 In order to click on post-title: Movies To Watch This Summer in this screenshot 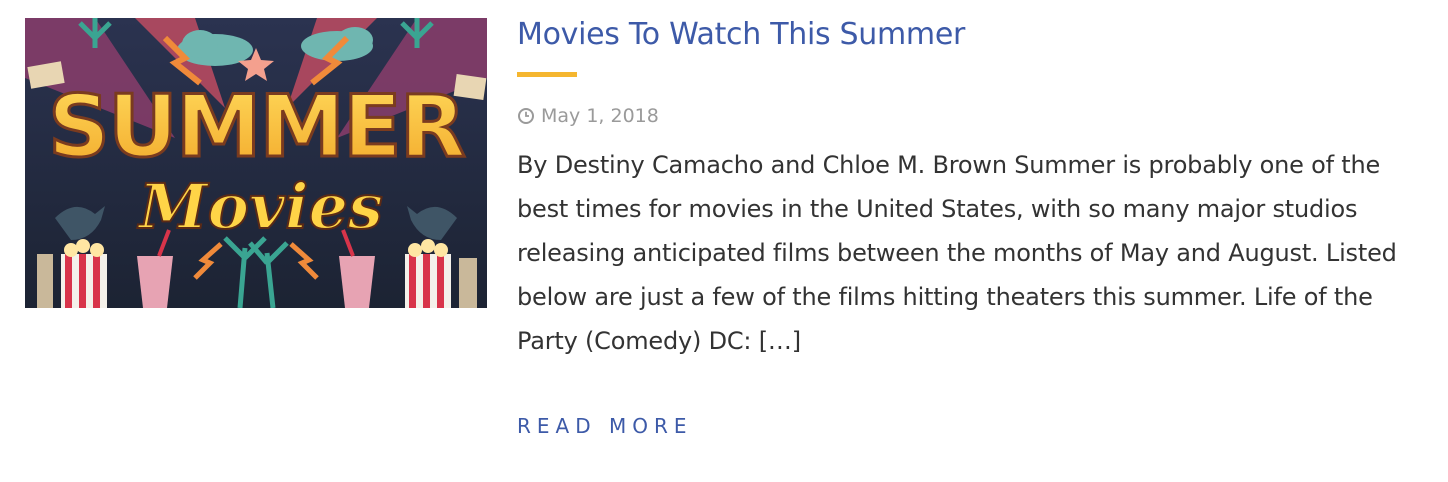, I will do `click(741, 35)`.